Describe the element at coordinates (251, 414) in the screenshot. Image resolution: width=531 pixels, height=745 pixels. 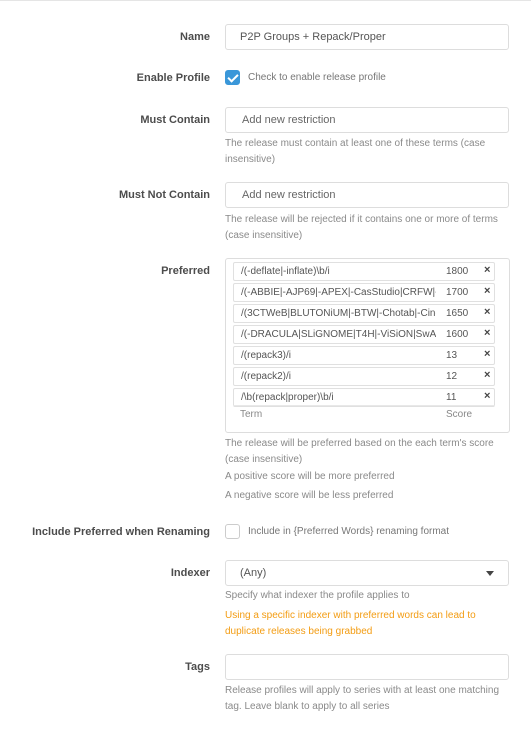
I see `term-column-header: Term` at that location.